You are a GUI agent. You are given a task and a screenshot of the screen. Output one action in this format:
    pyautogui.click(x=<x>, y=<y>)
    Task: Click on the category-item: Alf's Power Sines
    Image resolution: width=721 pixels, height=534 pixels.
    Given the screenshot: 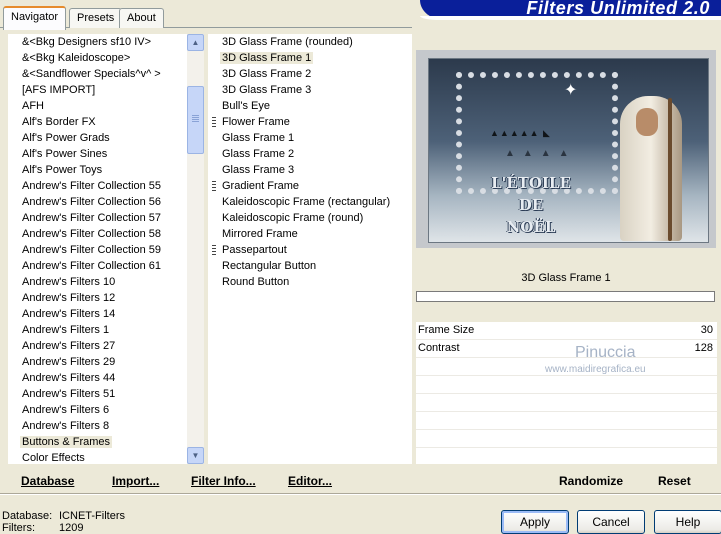 What is the action you would take?
    pyautogui.click(x=97, y=154)
    